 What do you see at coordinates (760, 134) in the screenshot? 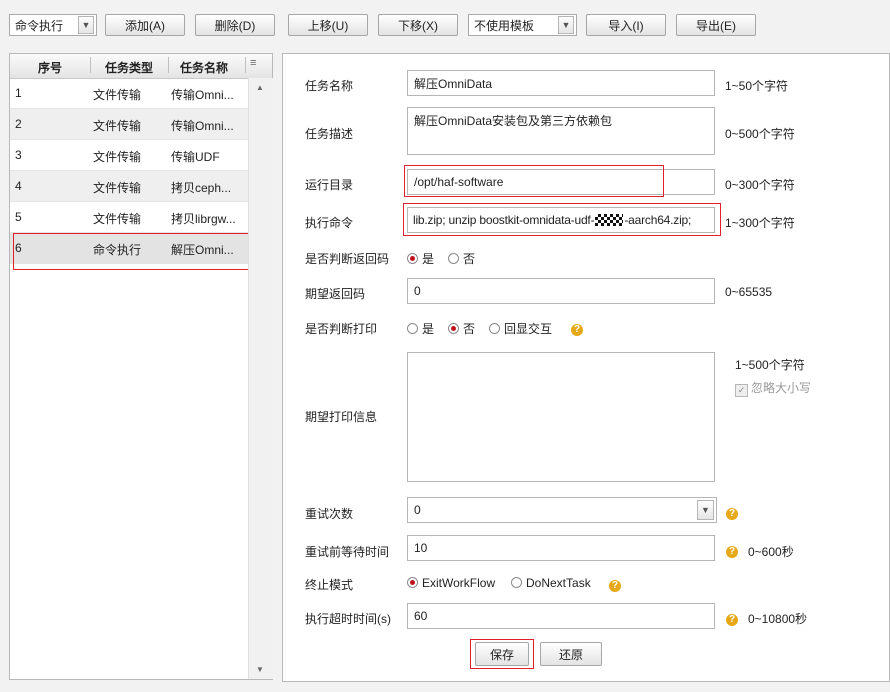
I see `task-desc-hint: 0~500个字符` at bounding box center [760, 134].